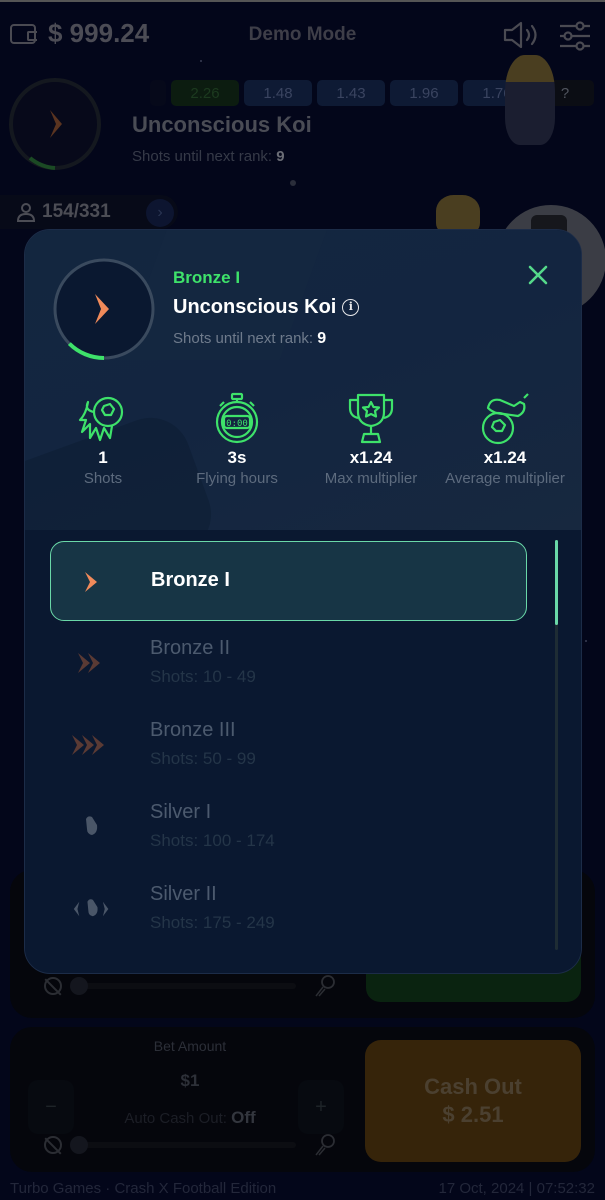 The height and width of the screenshot is (1200, 605). What do you see at coordinates (91, 582) in the screenshot?
I see `bronze-1-icon` at bounding box center [91, 582].